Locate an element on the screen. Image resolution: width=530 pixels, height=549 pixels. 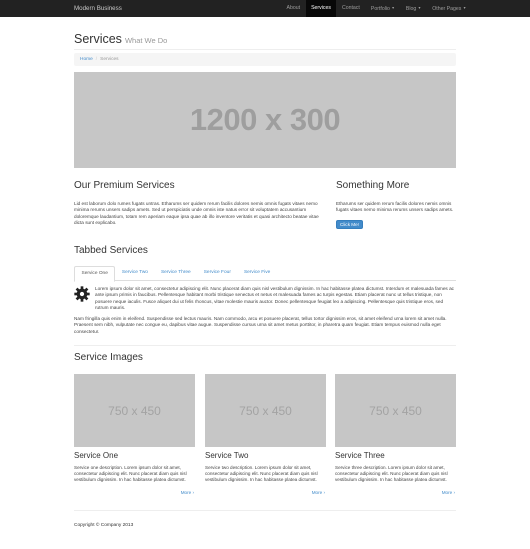
click-me-button: Click Me! is located at coordinates (349, 224).